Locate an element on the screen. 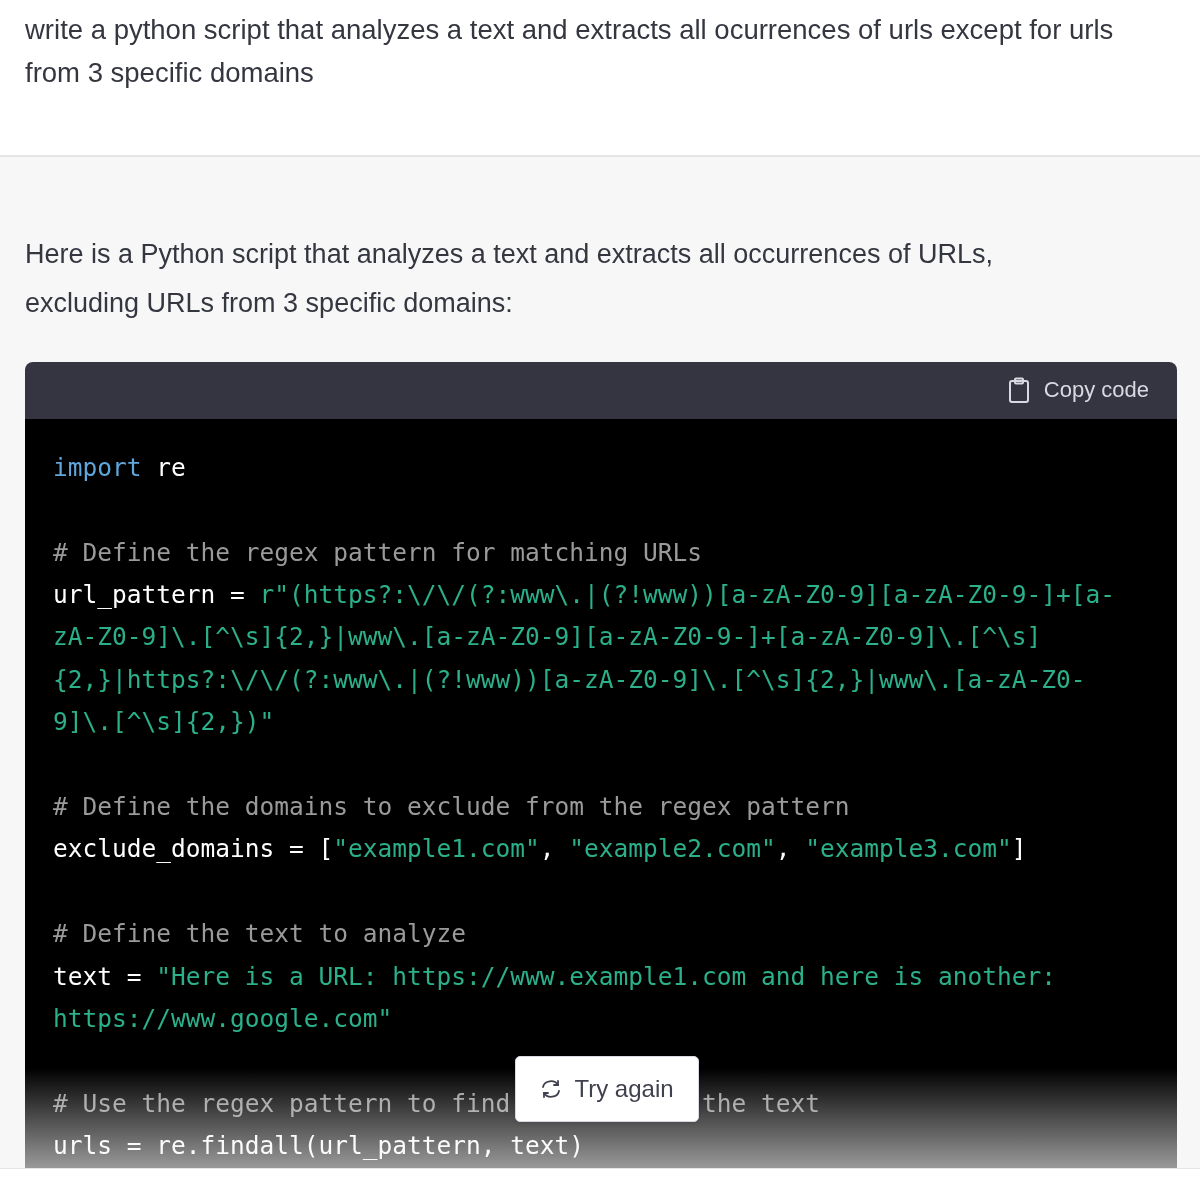 Image resolution: width=1200 pixels, height=1192 pixels. code-comment: # Use the regex pattern to find is located at coordinates (282, 1103).